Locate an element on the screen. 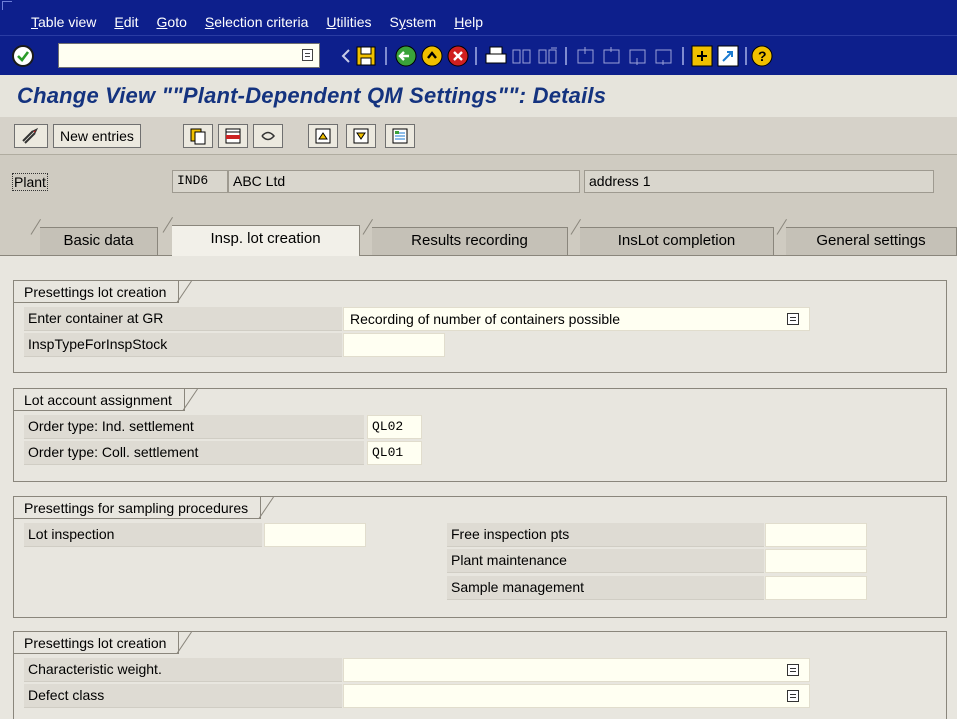 Image resolution: width=957 pixels, height=719 pixels. next-entry-icon is located at coordinates (361, 136).